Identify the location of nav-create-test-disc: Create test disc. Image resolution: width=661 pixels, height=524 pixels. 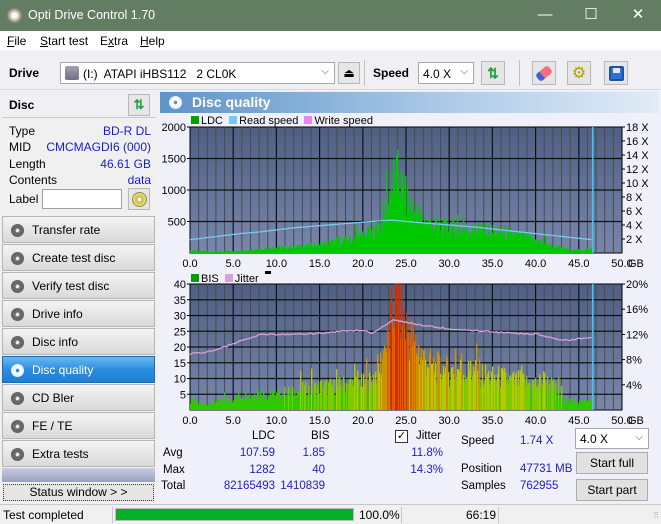
(78, 257).